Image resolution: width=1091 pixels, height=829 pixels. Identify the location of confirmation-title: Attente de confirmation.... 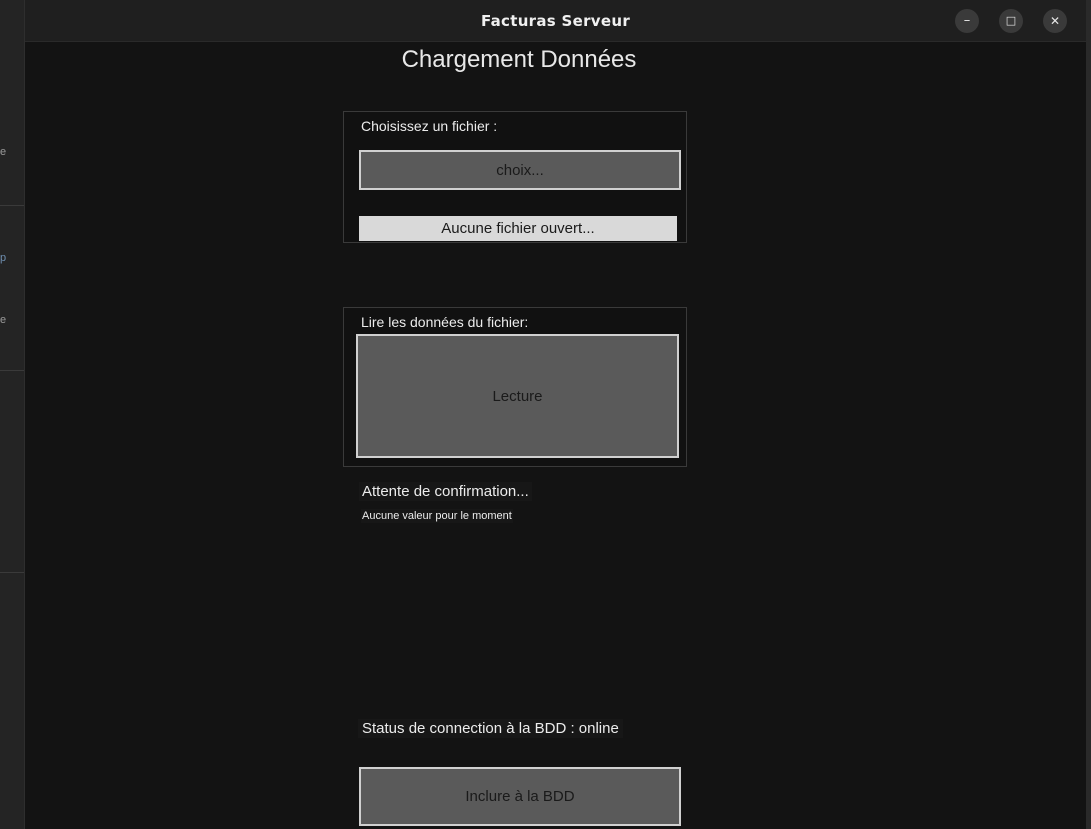
(445, 491).